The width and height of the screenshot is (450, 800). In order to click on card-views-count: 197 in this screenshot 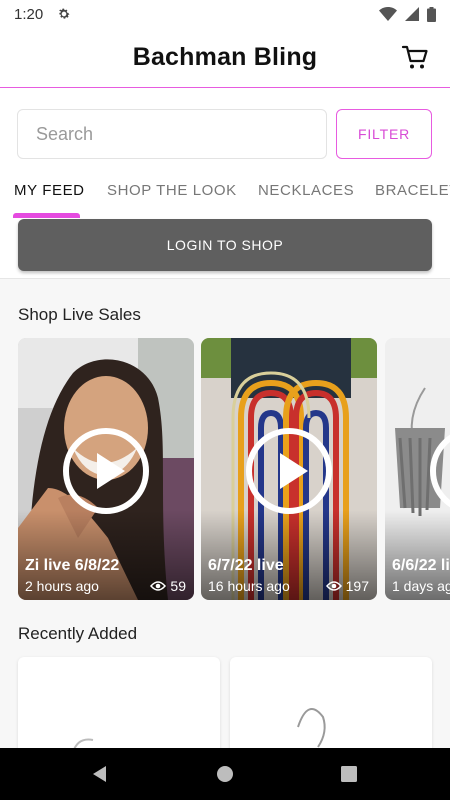, I will do `click(357, 586)`.